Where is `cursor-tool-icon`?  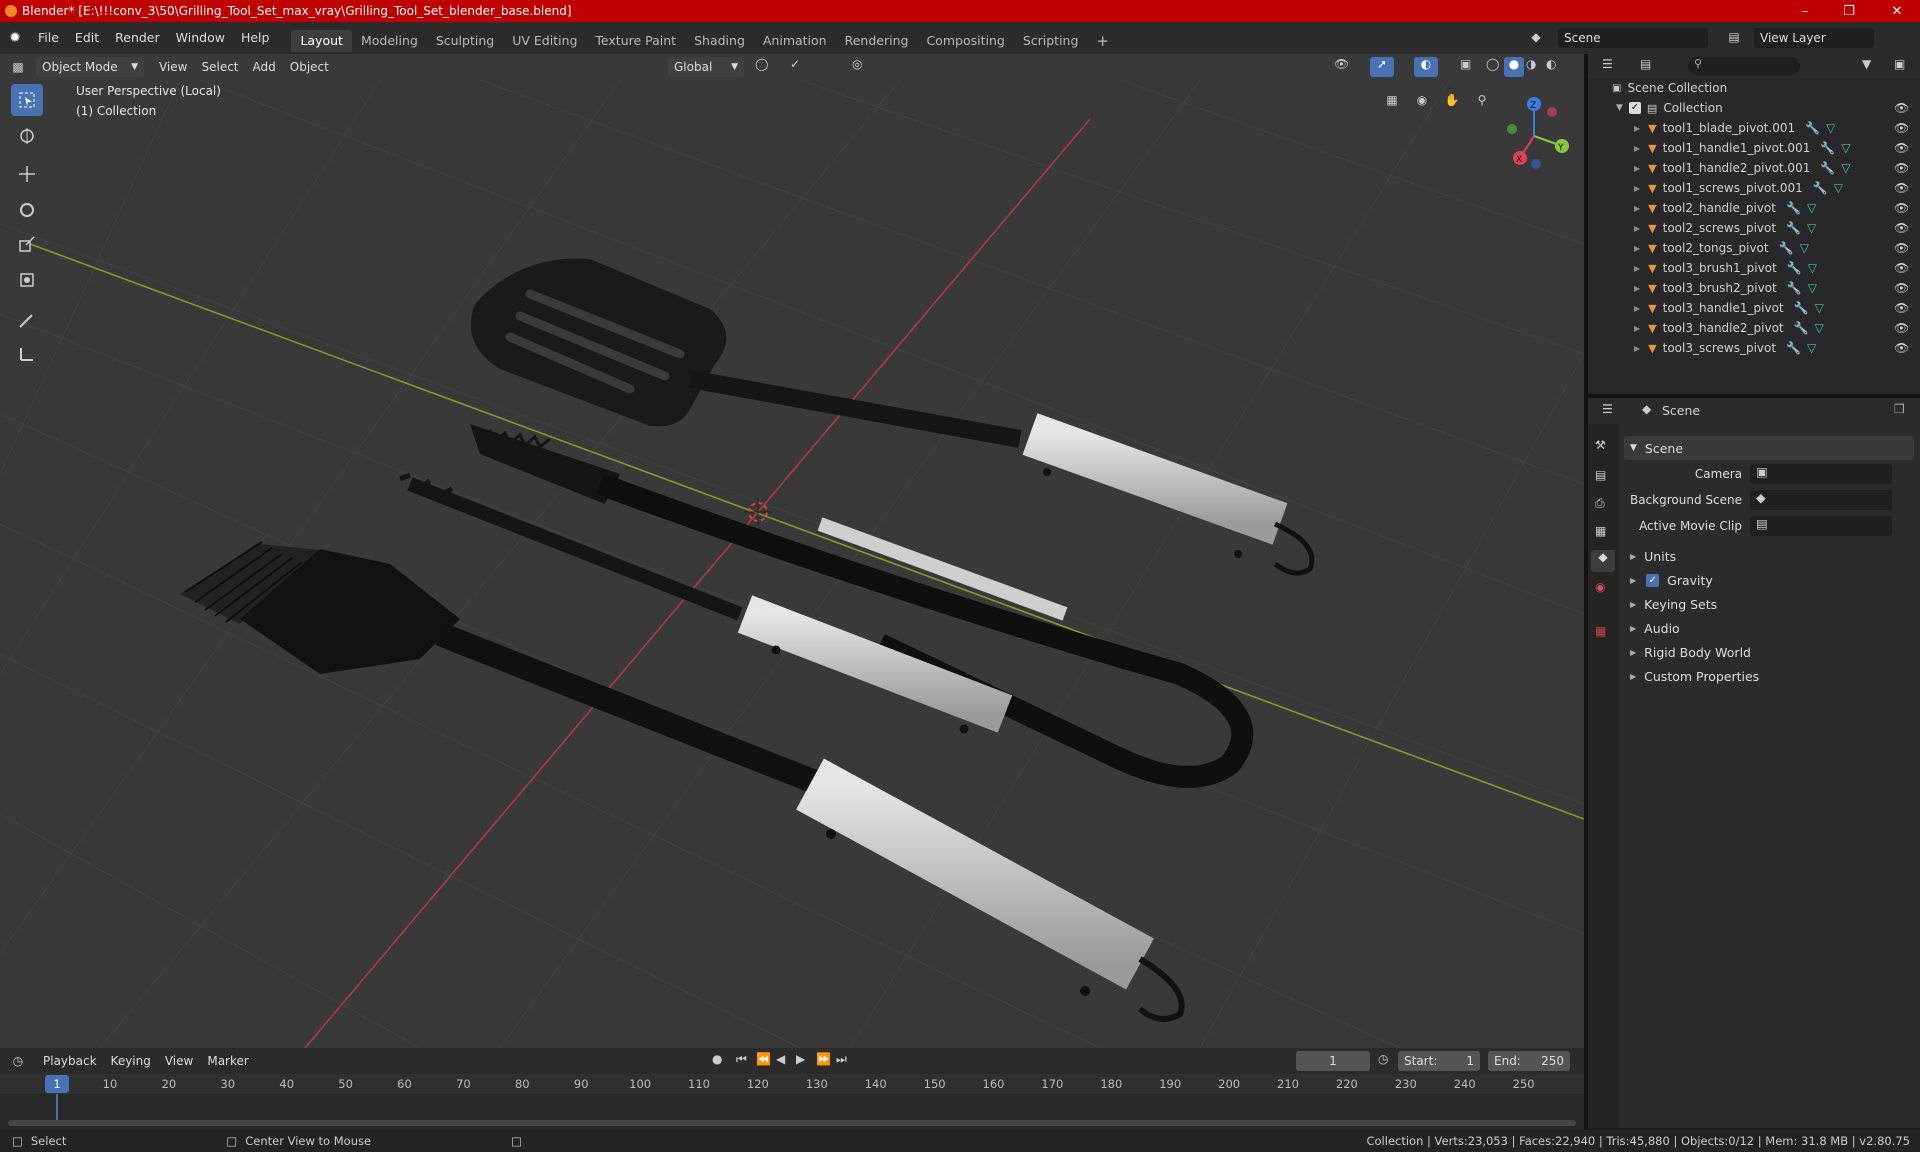
cursor-tool-icon is located at coordinates (27, 136).